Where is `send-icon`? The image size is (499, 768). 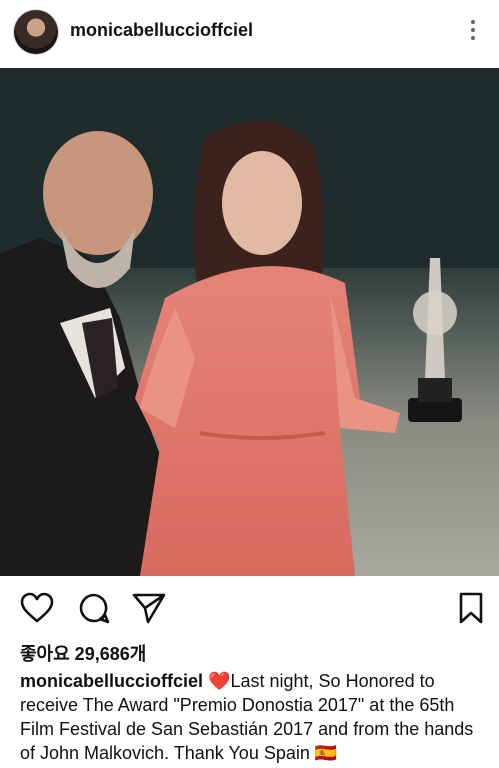 send-icon is located at coordinates (149, 608).